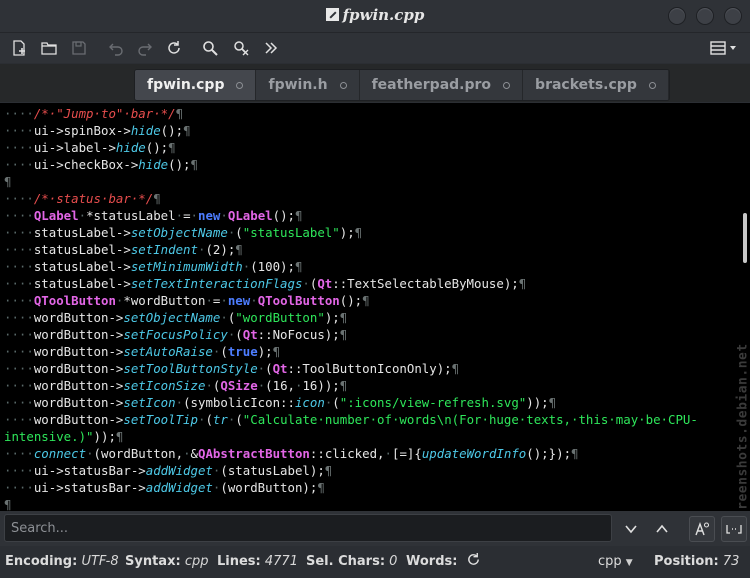 The height and width of the screenshot is (578, 750). Describe the element at coordinates (745, 238) in the screenshot. I see `vertical-scrollbar` at that location.